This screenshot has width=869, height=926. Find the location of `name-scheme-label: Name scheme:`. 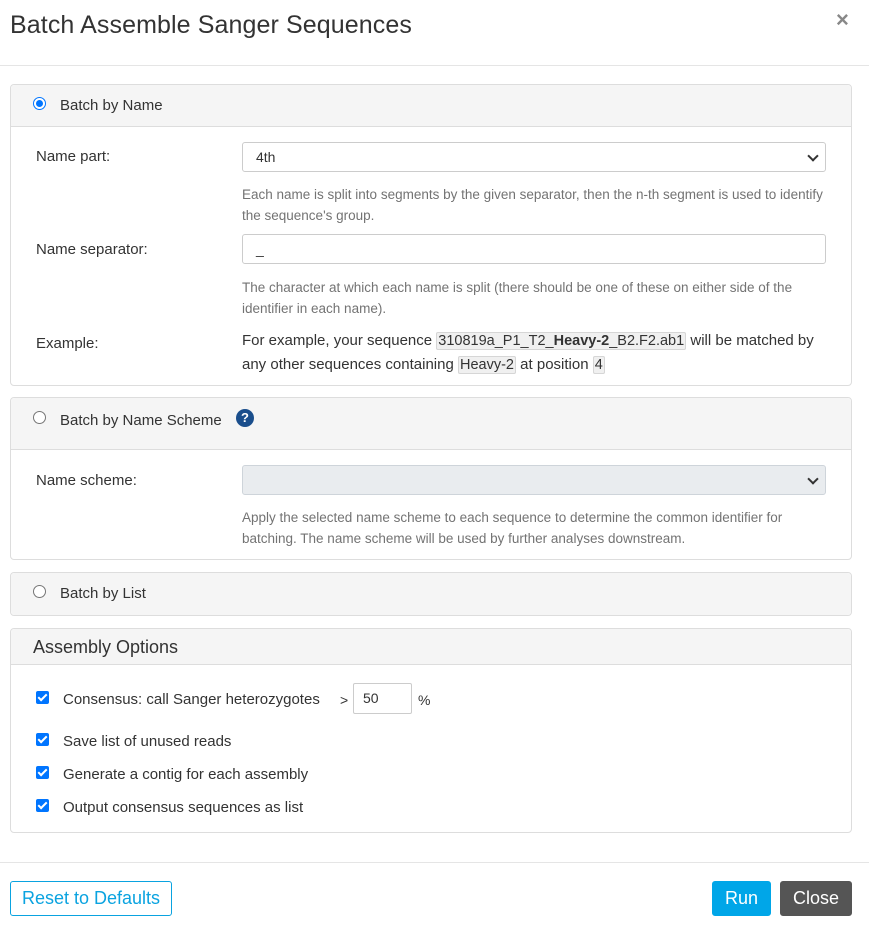

name-scheme-label: Name scheme: is located at coordinates (86, 480).